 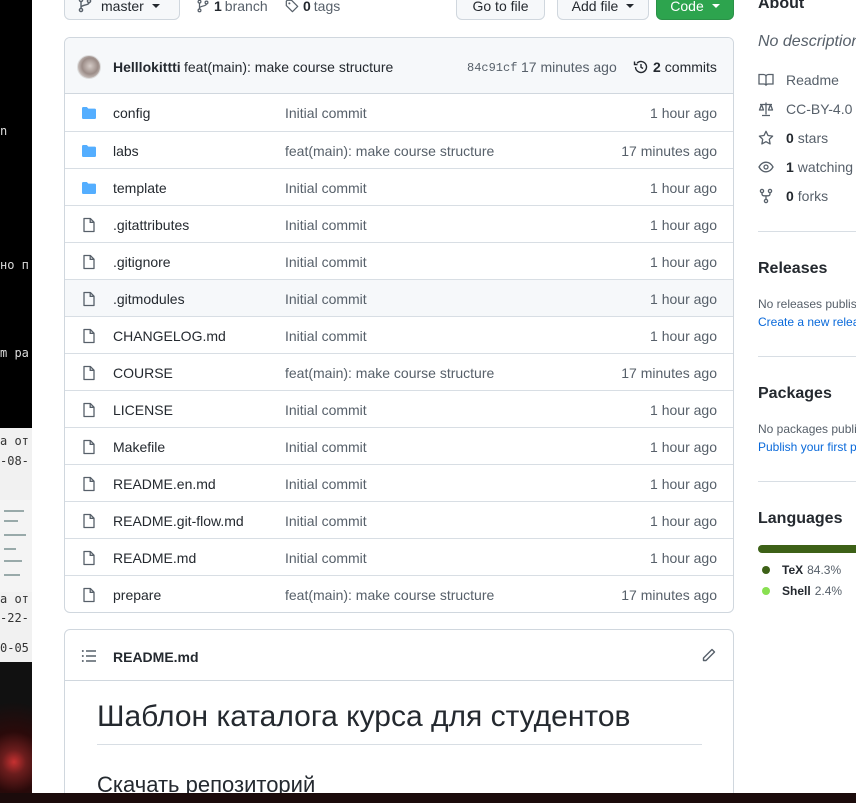 What do you see at coordinates (603, 10) in the screenshot?
I see `add-file-button: Add file` at bounding box center [603, 10].